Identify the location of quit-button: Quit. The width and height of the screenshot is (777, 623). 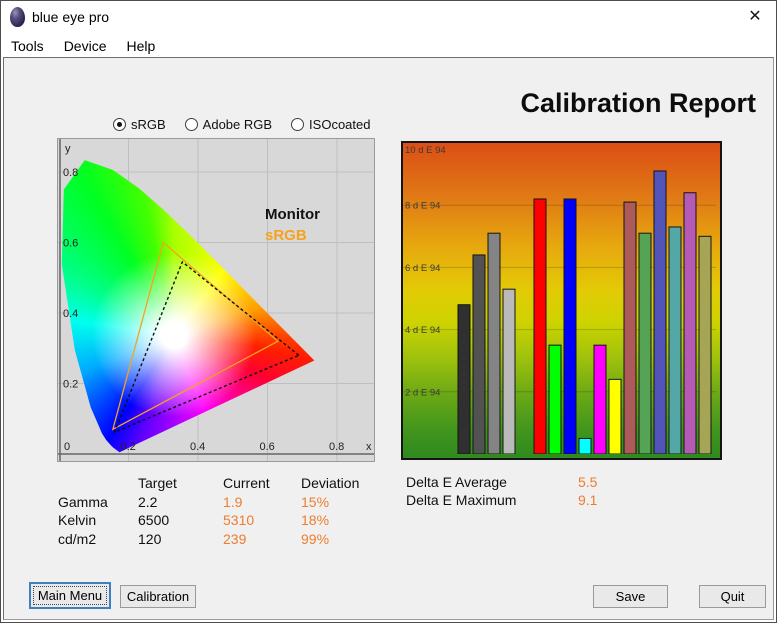
(732, 596).